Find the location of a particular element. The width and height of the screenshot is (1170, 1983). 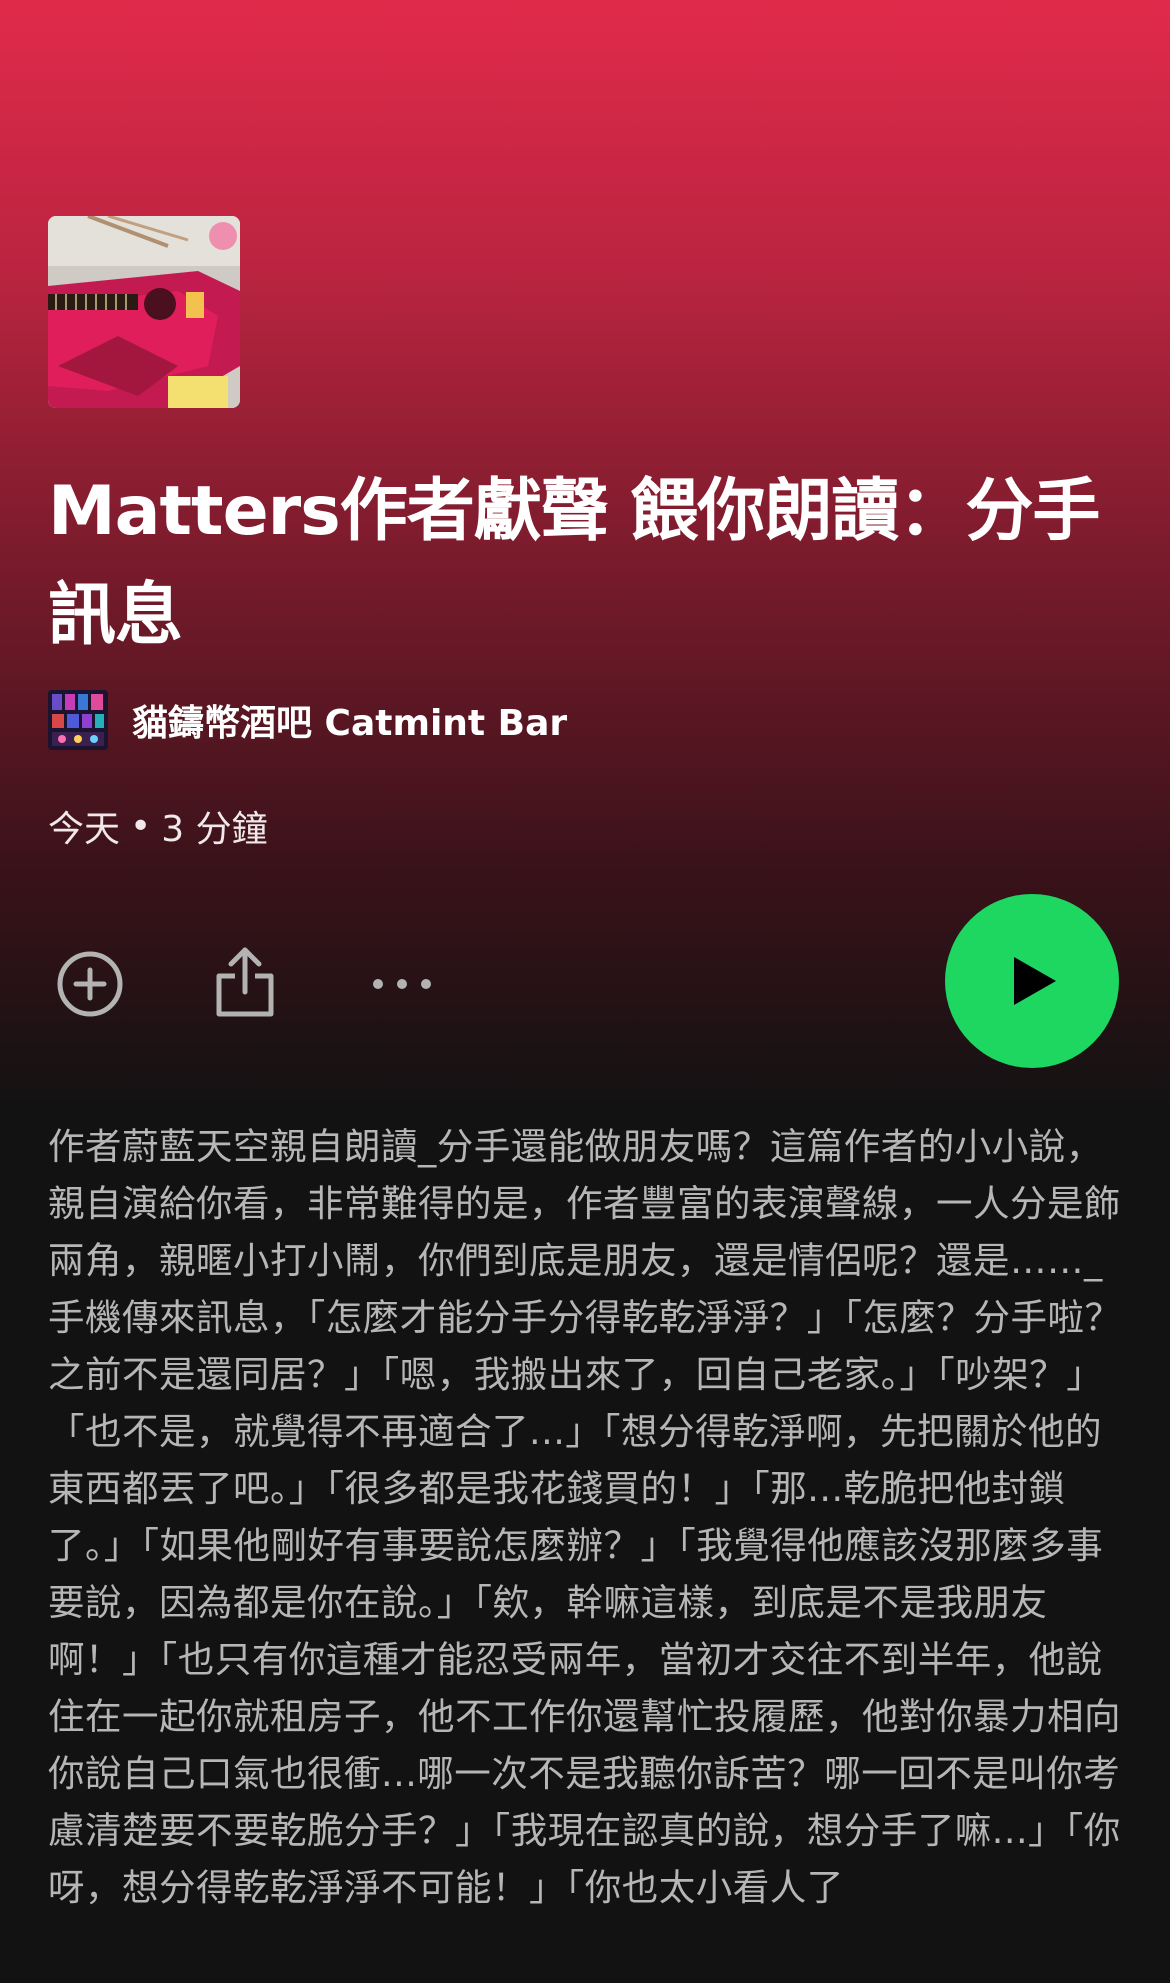

add-circle-icon is located at coordinates (90, 984).